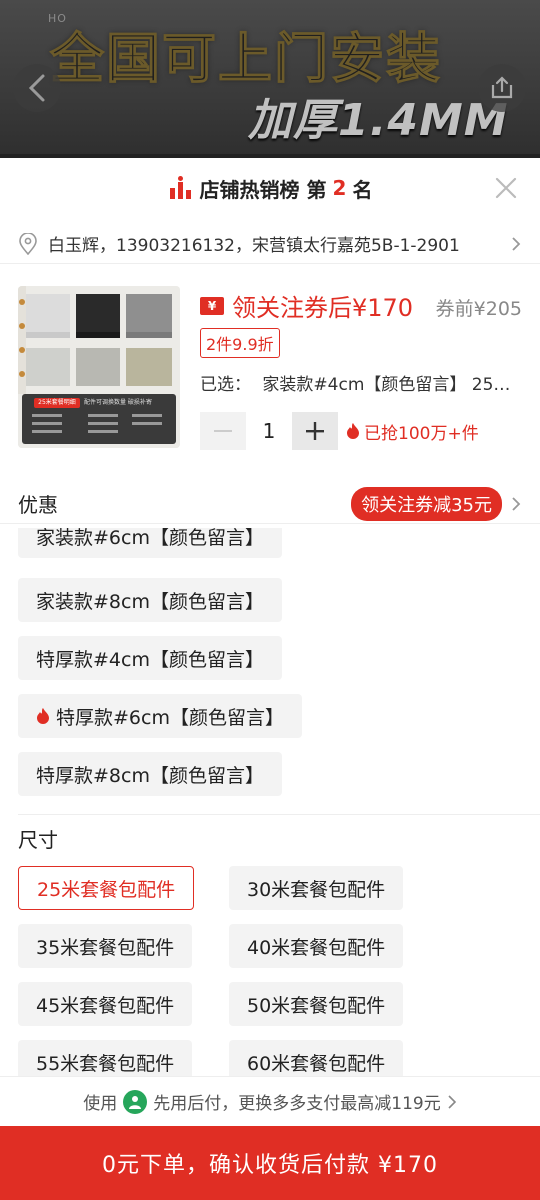 The width and height of the screenshot is (540, 1200). I want to click on selected-label: 已选：, so click(225, 385).